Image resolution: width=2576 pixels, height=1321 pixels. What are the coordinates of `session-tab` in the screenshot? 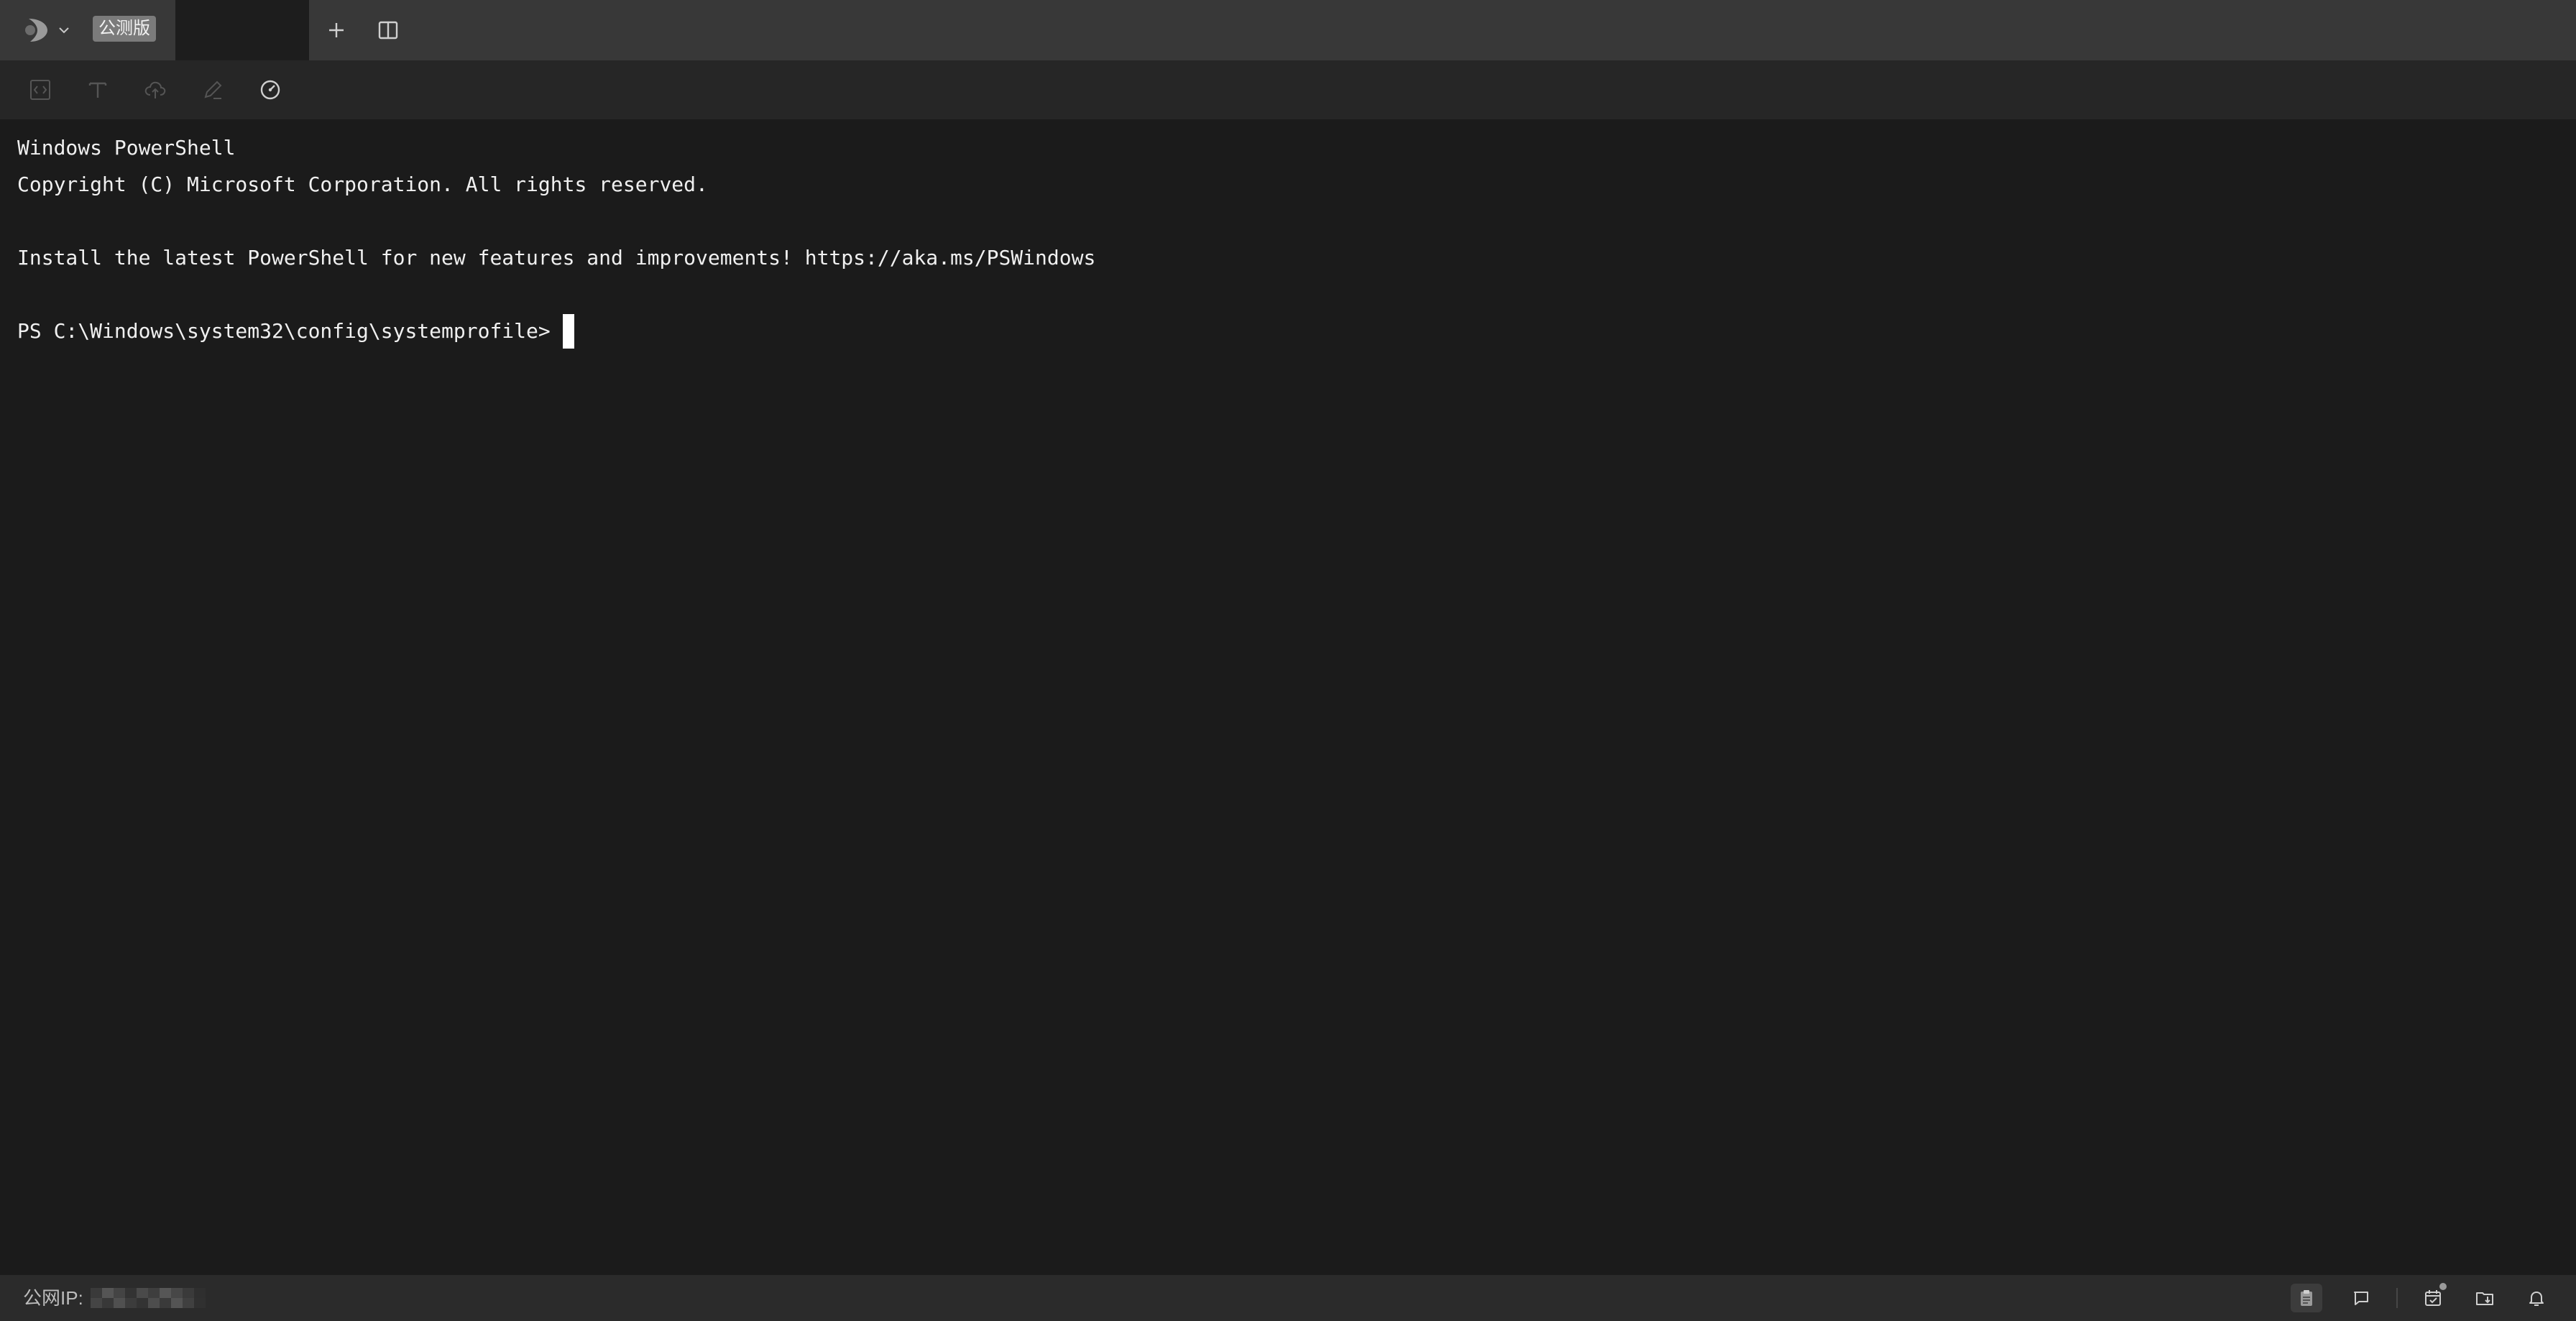 It's located at (242, 30).